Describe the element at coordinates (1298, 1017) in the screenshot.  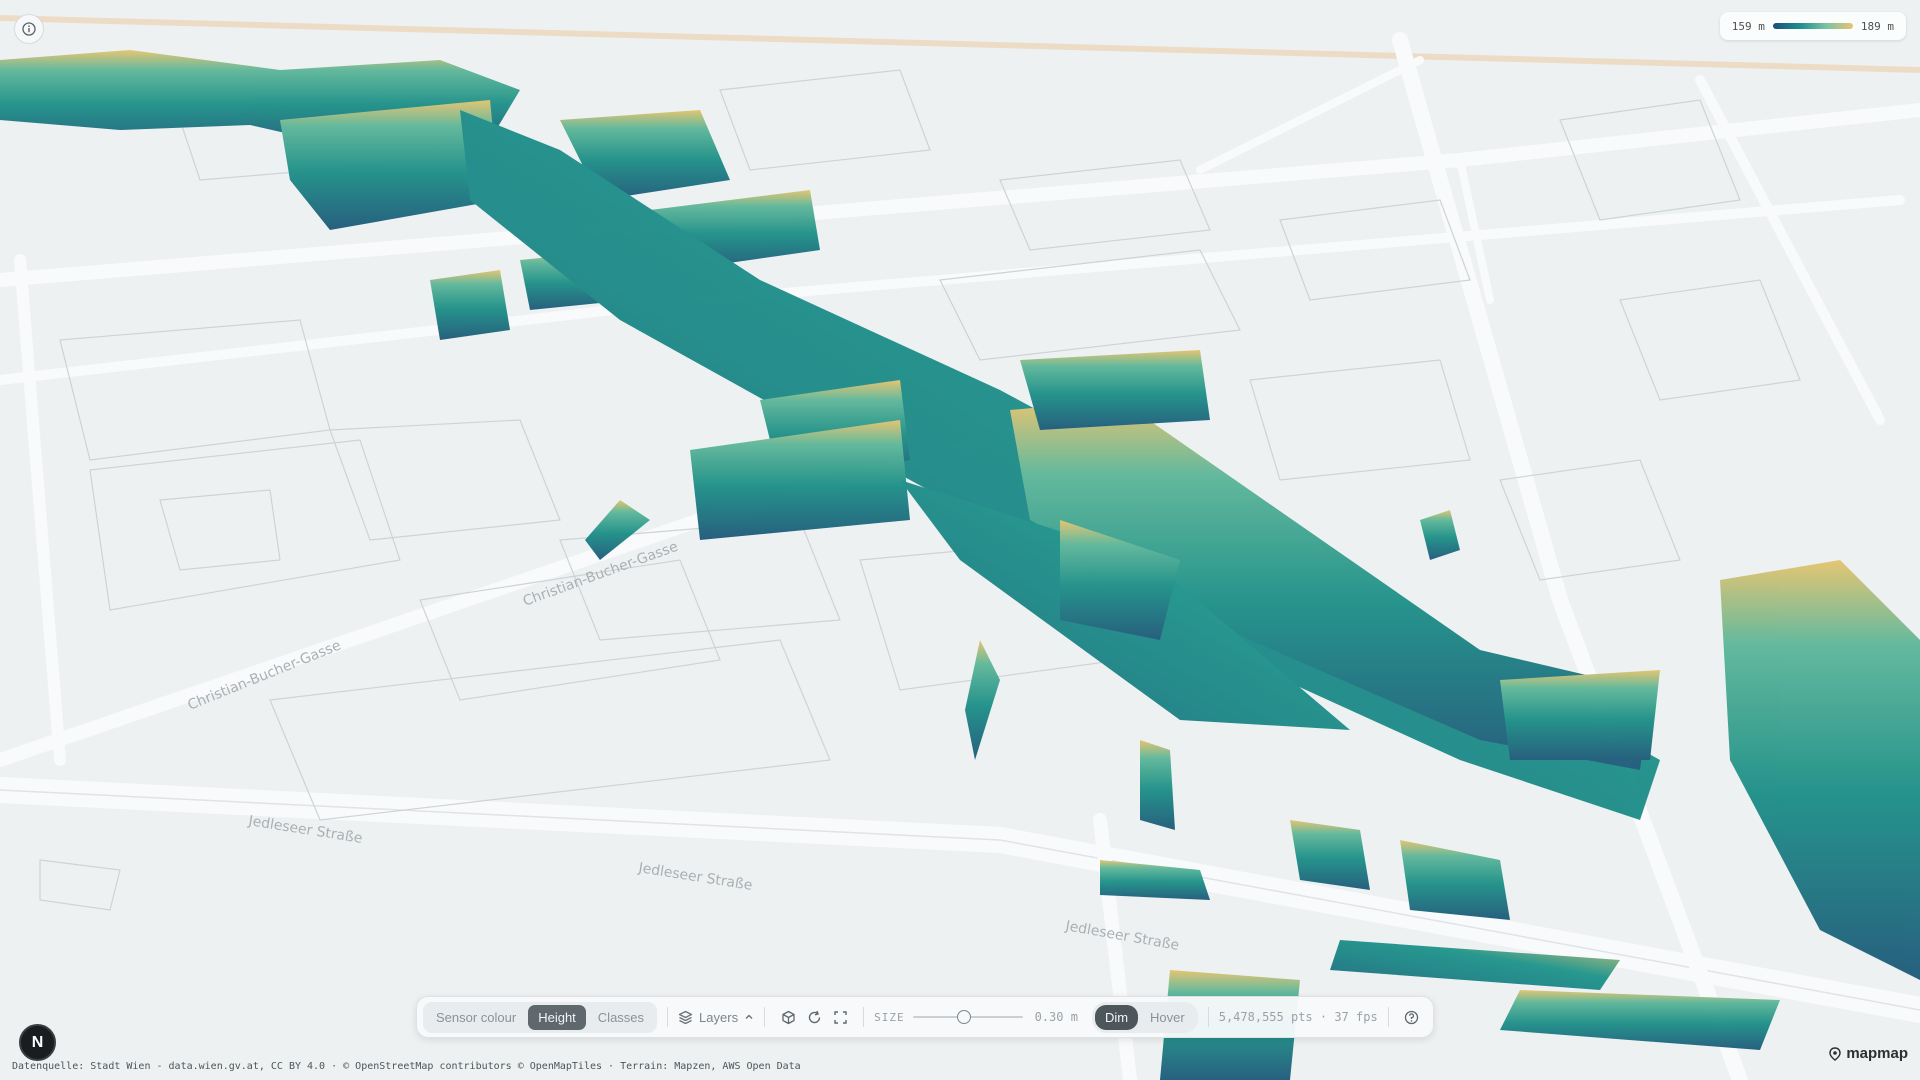
I see `point-count-stats: 5,478,555 pts · 37 fps` at that location.